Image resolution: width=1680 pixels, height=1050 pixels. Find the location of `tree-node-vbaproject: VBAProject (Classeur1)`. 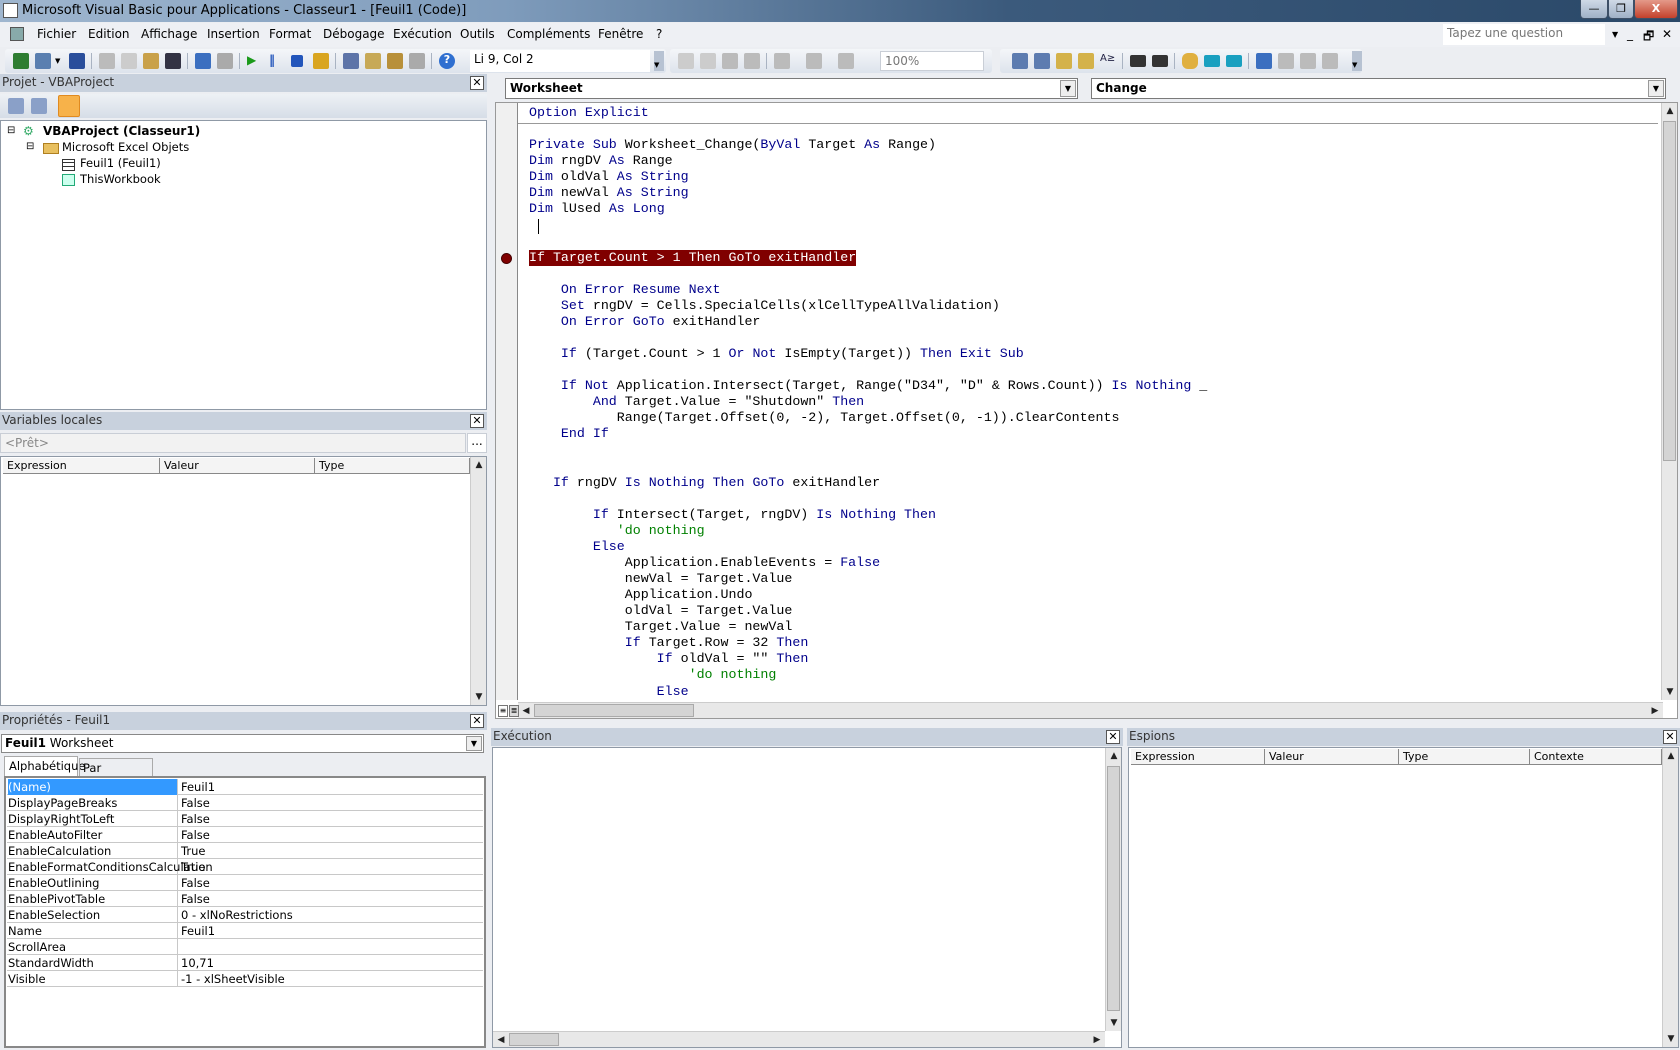

tree-node-vbaproject: VBAProject (Classeur1) is located at coordinates (121, 131).